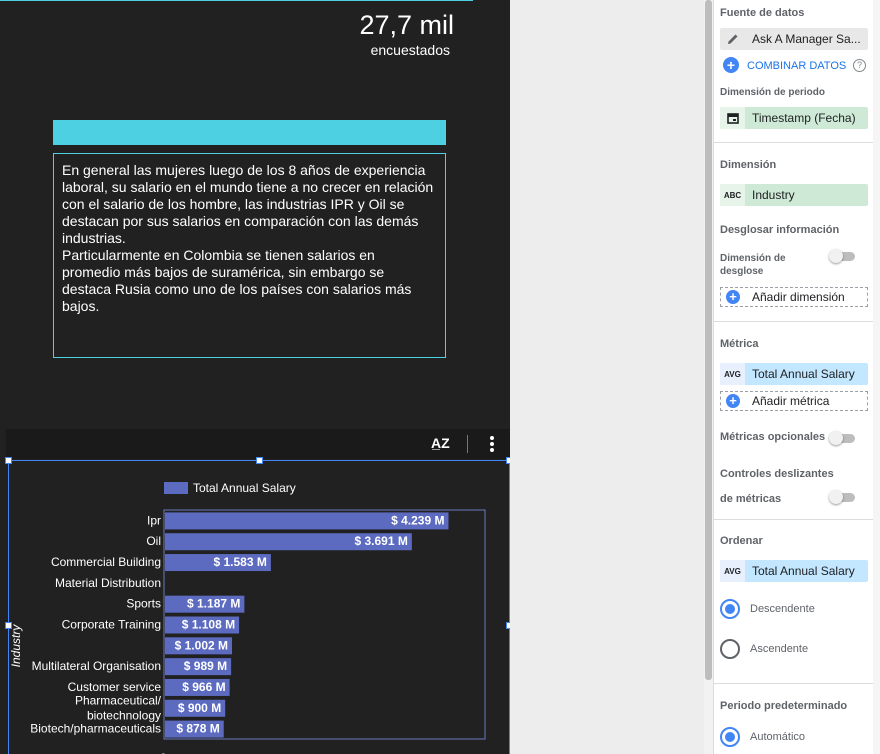  What do you see at coordinates (732, 195) in the screenshot?
I see `text-type-icon: ABC` at bounding box center [732, 195].